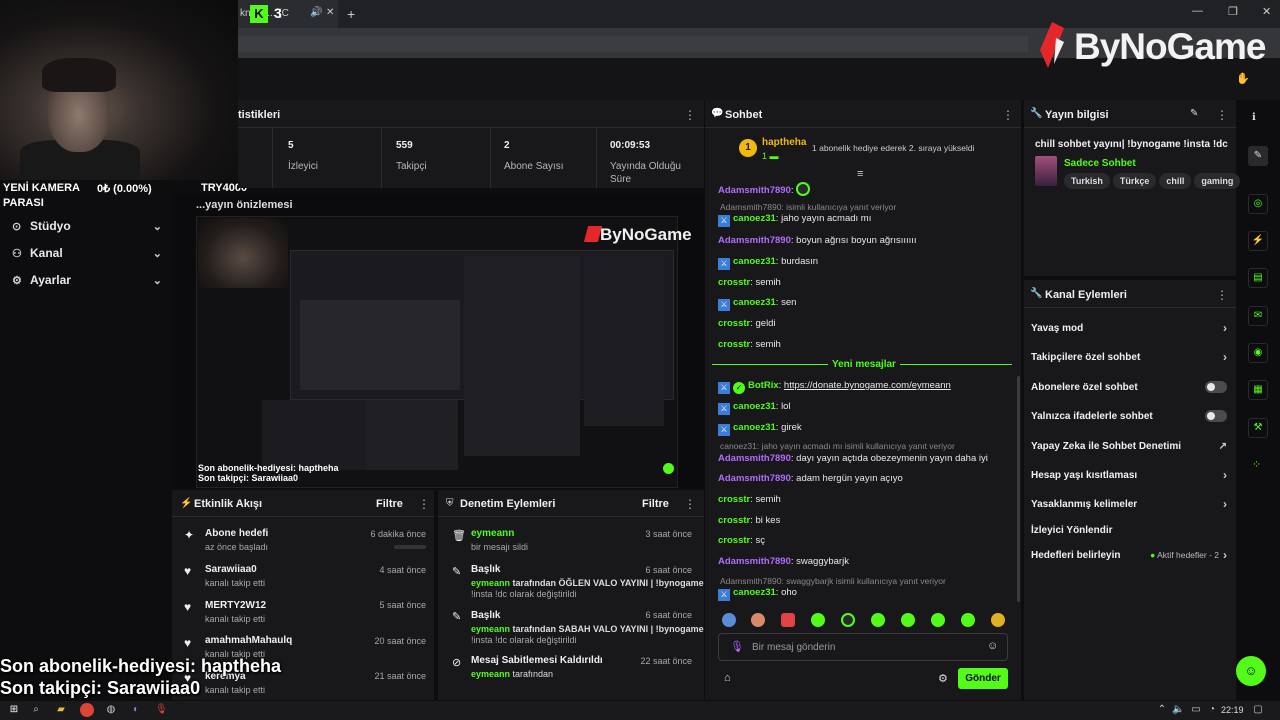 This screenshot has width=1280, height=720. What do you see at coordinates (1258, 316) in the screenshot?
I see `chat-rail-icon: ✉` at bounding box center [1258, 316].